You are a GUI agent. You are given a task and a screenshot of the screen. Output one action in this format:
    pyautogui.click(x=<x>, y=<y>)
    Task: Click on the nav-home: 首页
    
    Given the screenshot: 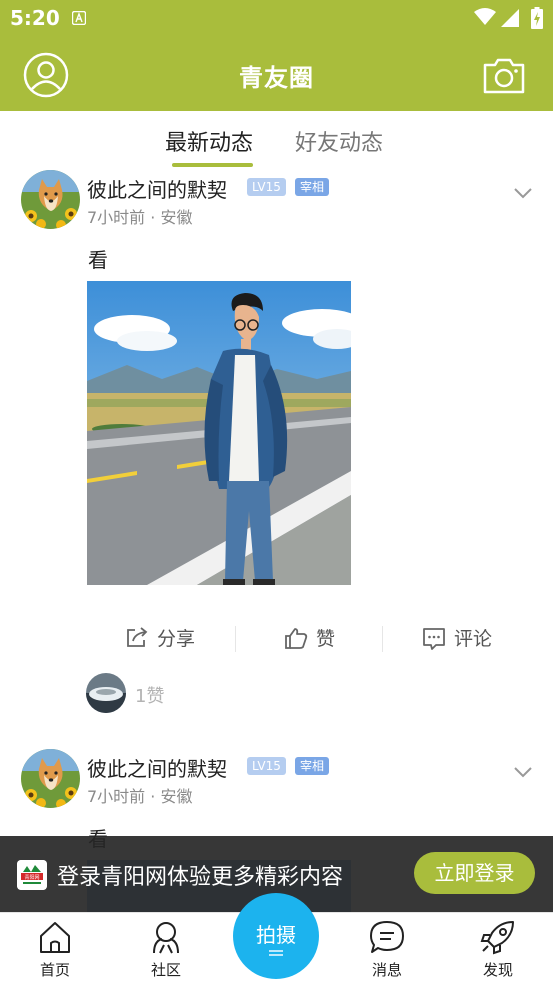 What is the action you would take?
    pyautogui.click(x=55, y=948)
    